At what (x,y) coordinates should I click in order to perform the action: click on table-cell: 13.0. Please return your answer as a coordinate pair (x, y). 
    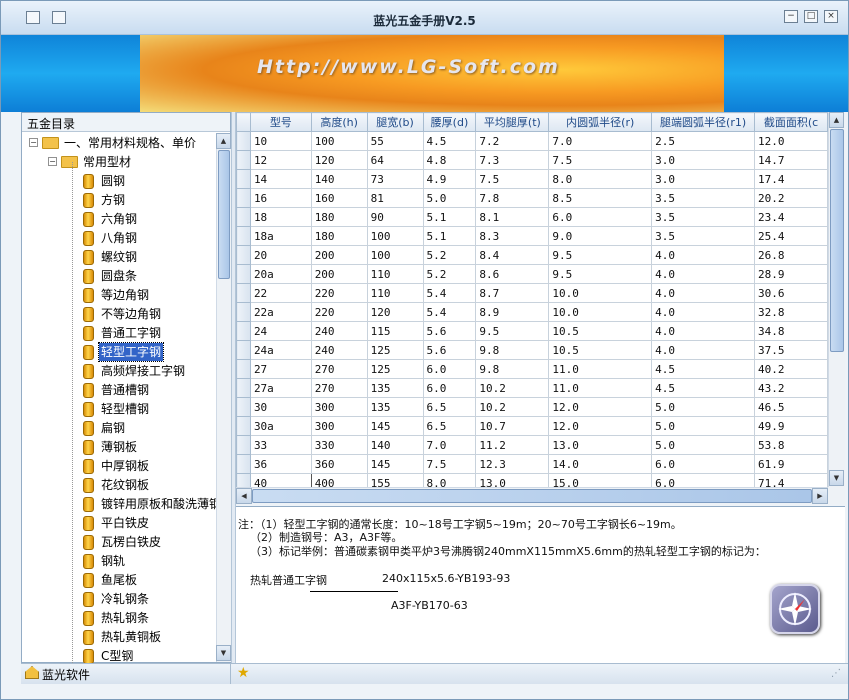
    Looking at the image, I should click on (512, 480).